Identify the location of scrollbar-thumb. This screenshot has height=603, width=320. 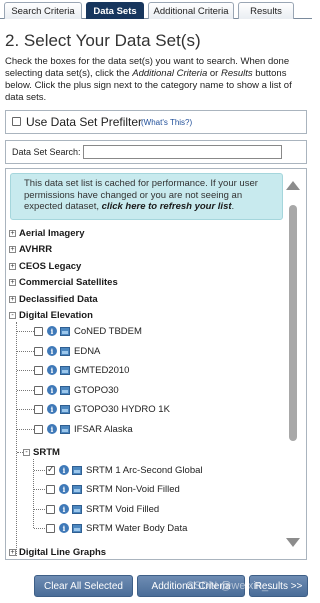
(293, 323).